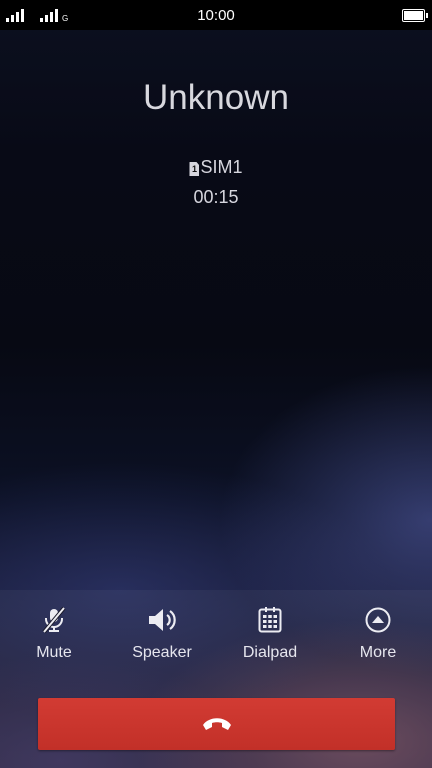 Image resolution: width=432 pixels, height=768 pixels. Describe the element at coordinates (378, 620) in the screenshot. I see `more-icon` at that location.